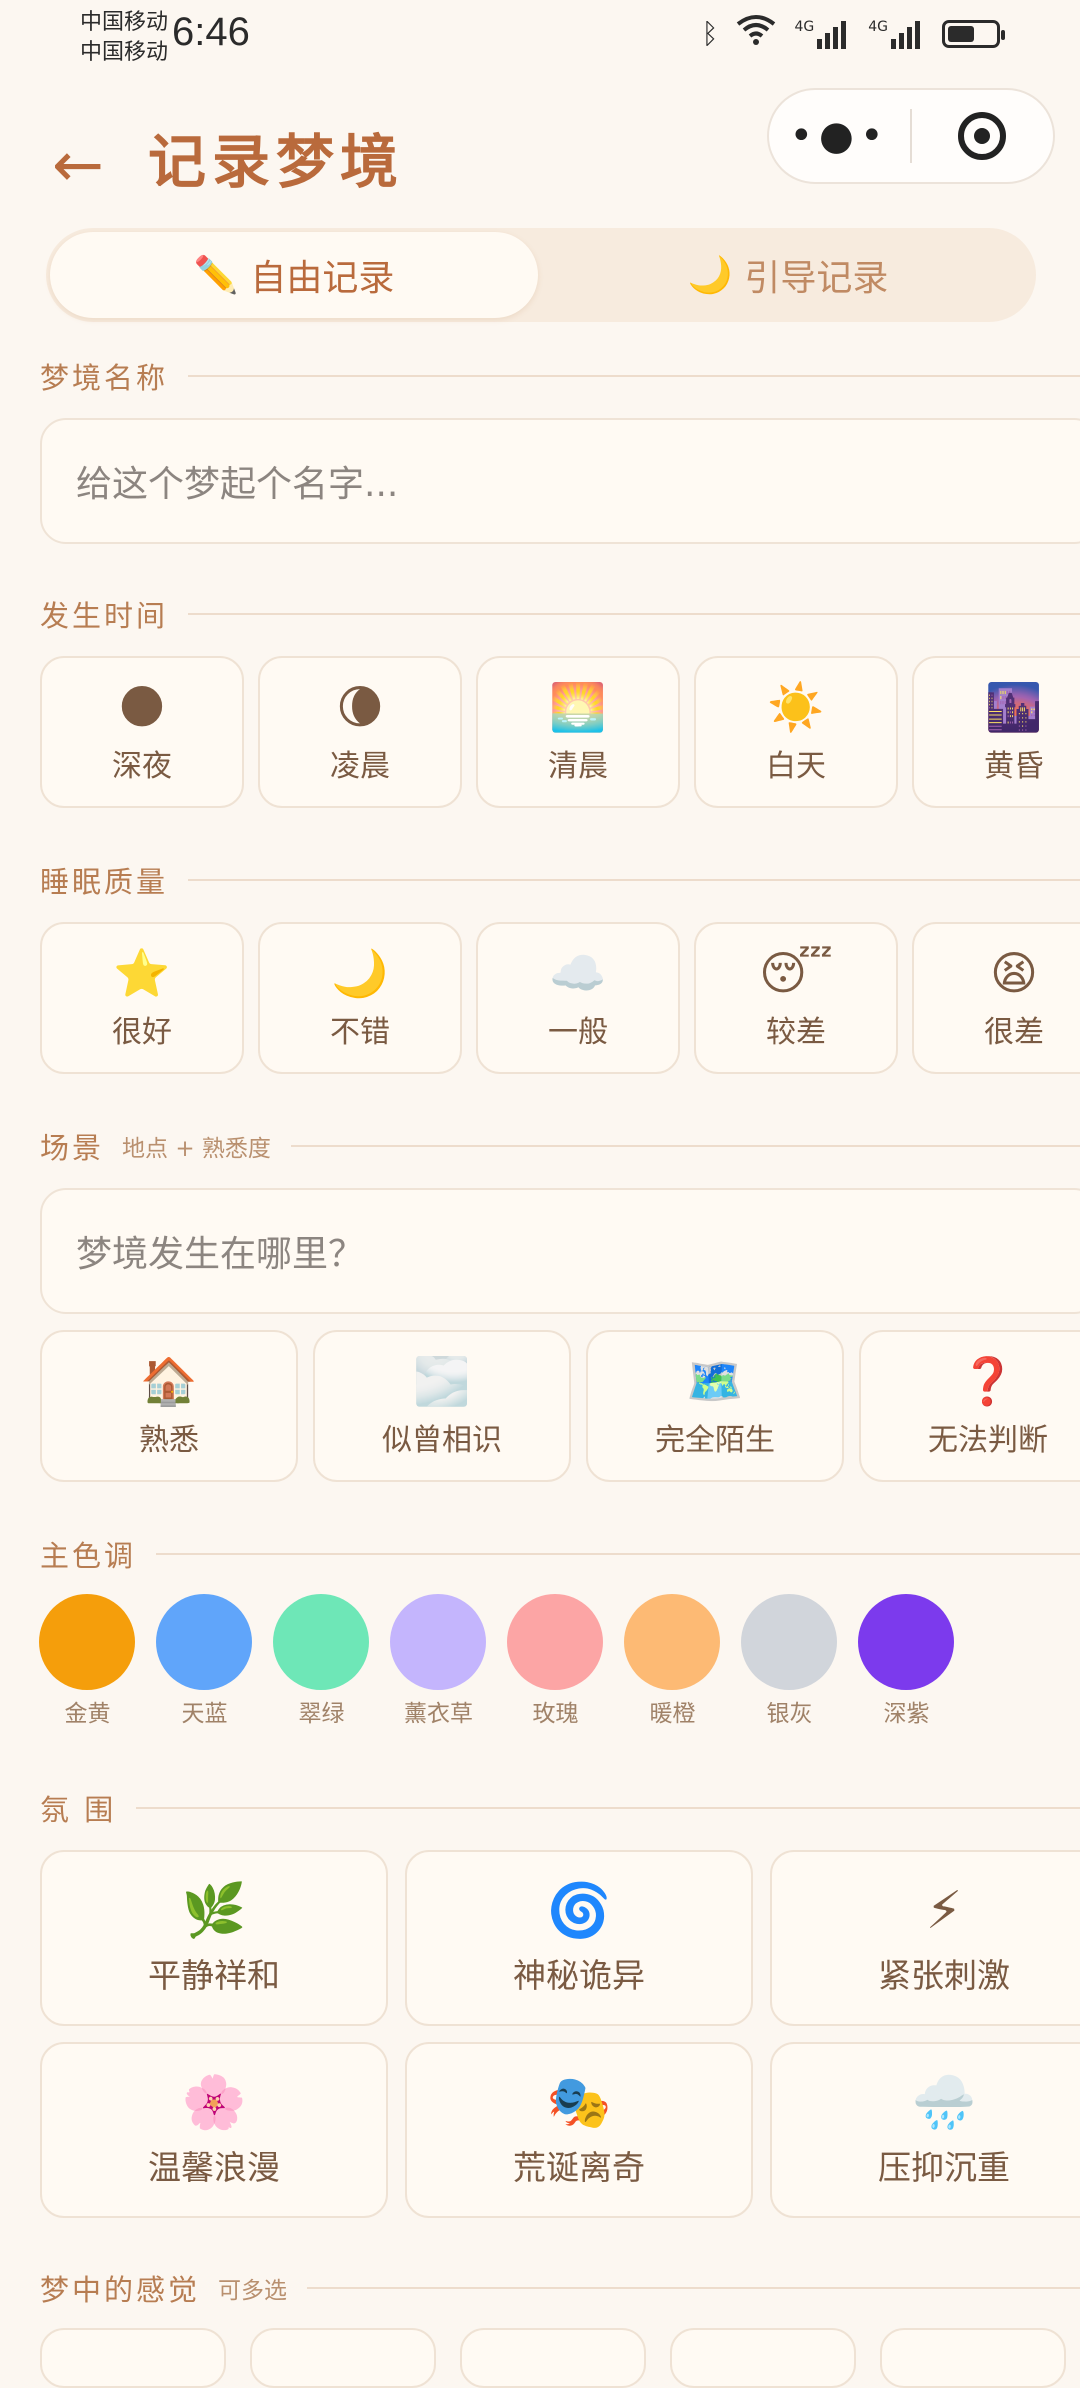  I want to click on section-scene: 场景 地点 + 熟悉度, so click(560, 1146).